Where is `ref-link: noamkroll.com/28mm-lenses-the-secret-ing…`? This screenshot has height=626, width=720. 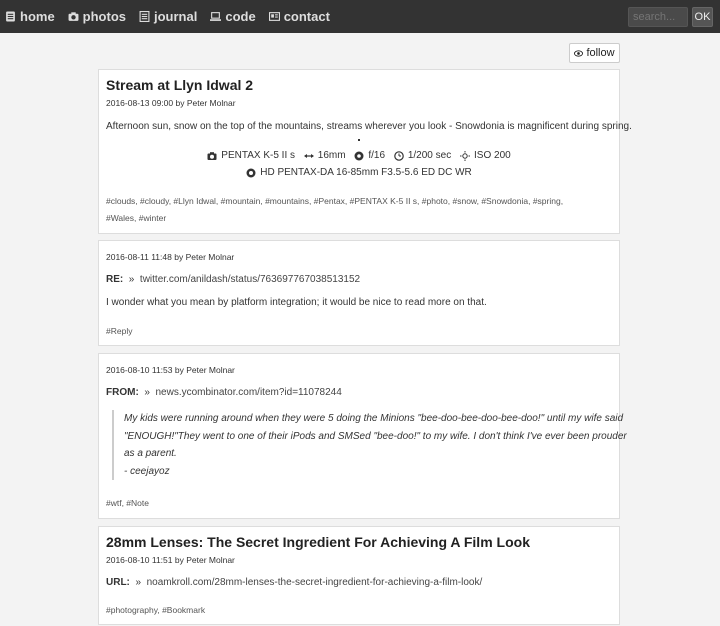 ref-link: noamkroll.com/28mm-lenses-the-secret-ing… is located at coordinates (315, 582).